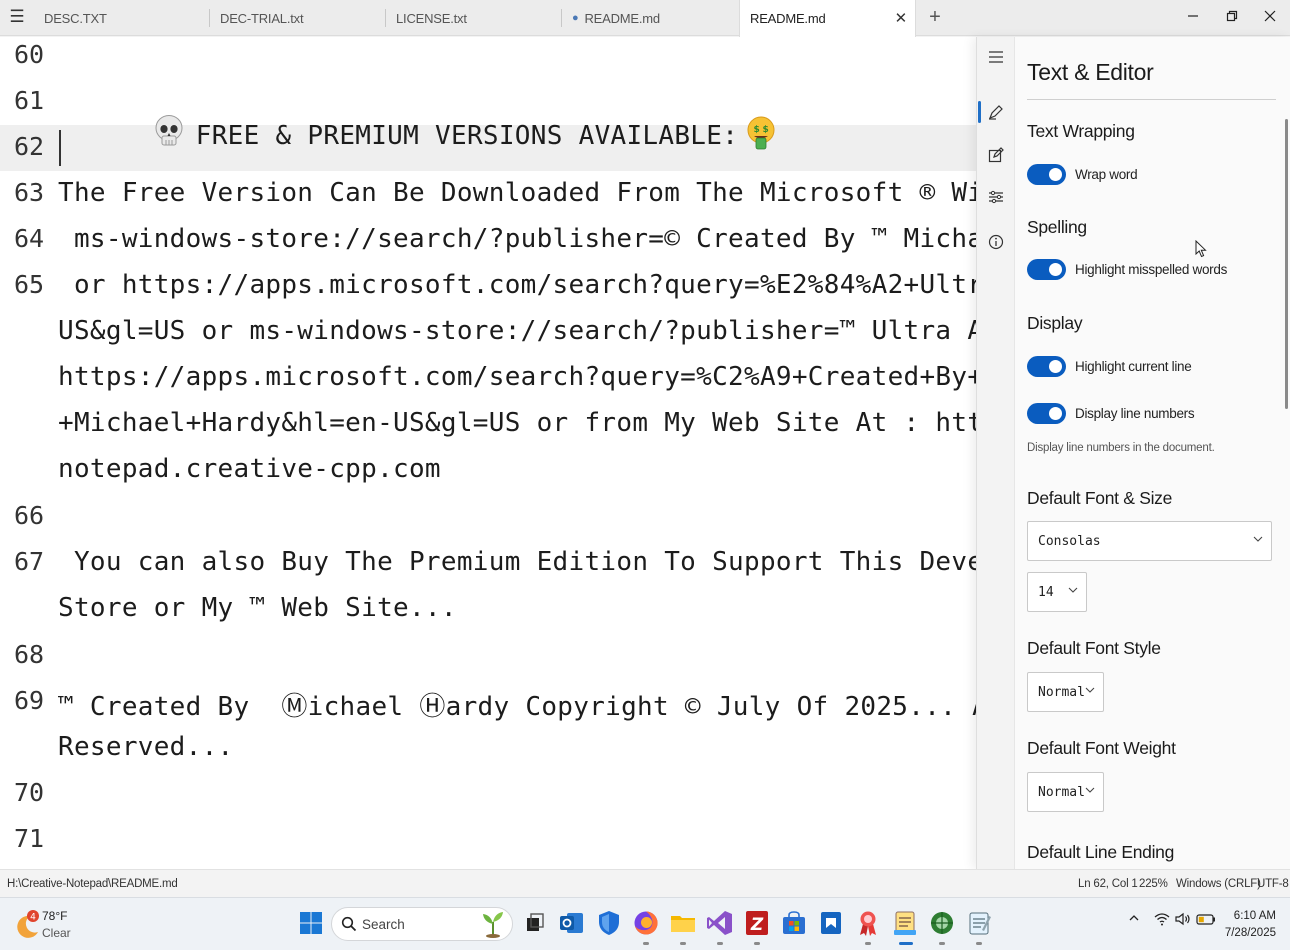 This screenshot has height=950, width=1290. What do you see at coordinates (422, 924) in the screenshot?
I see `taskbar-search: Search` at bounding box center [422, 924].